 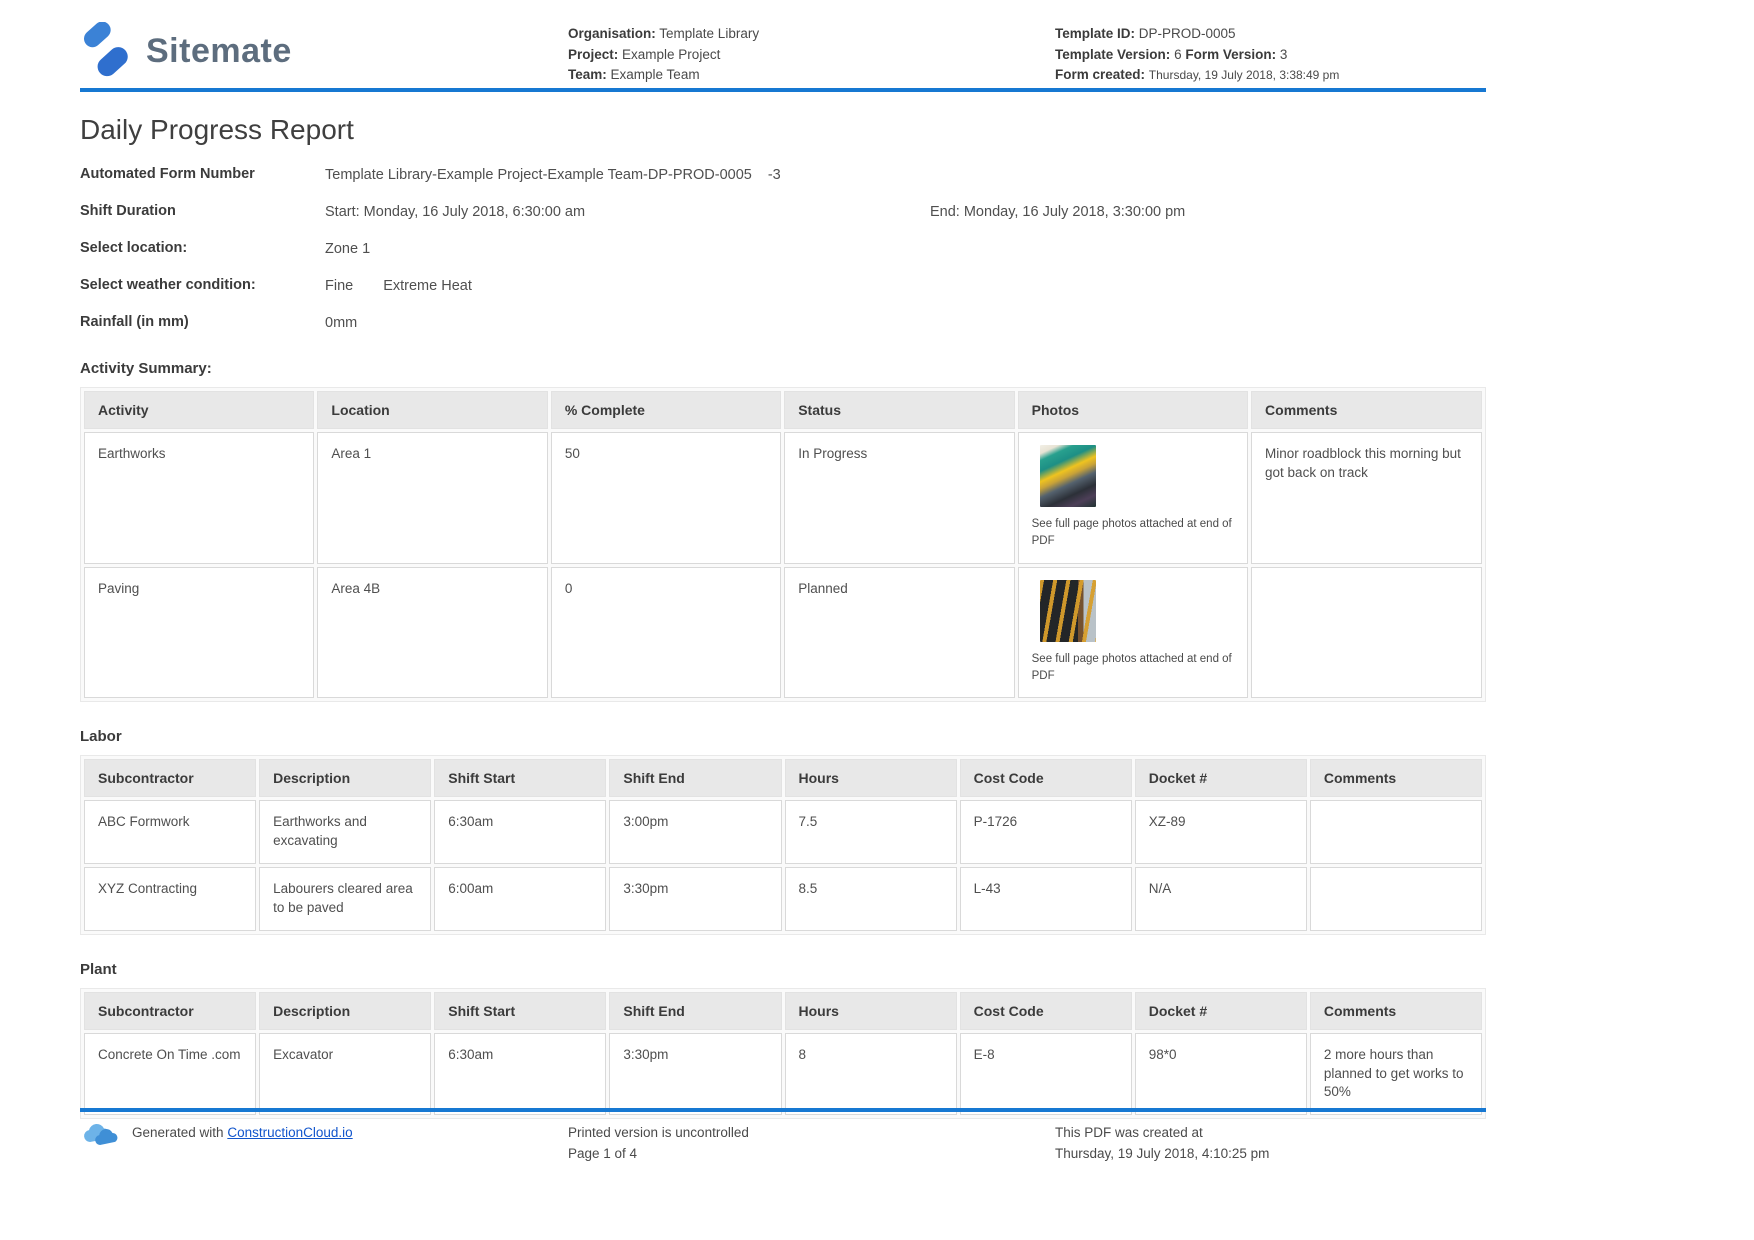 What do you see at coordinates (170, 832) in the screenshot?
I see `cell-subcontractor: ABC Formwork` at bounding box center [170, 832].